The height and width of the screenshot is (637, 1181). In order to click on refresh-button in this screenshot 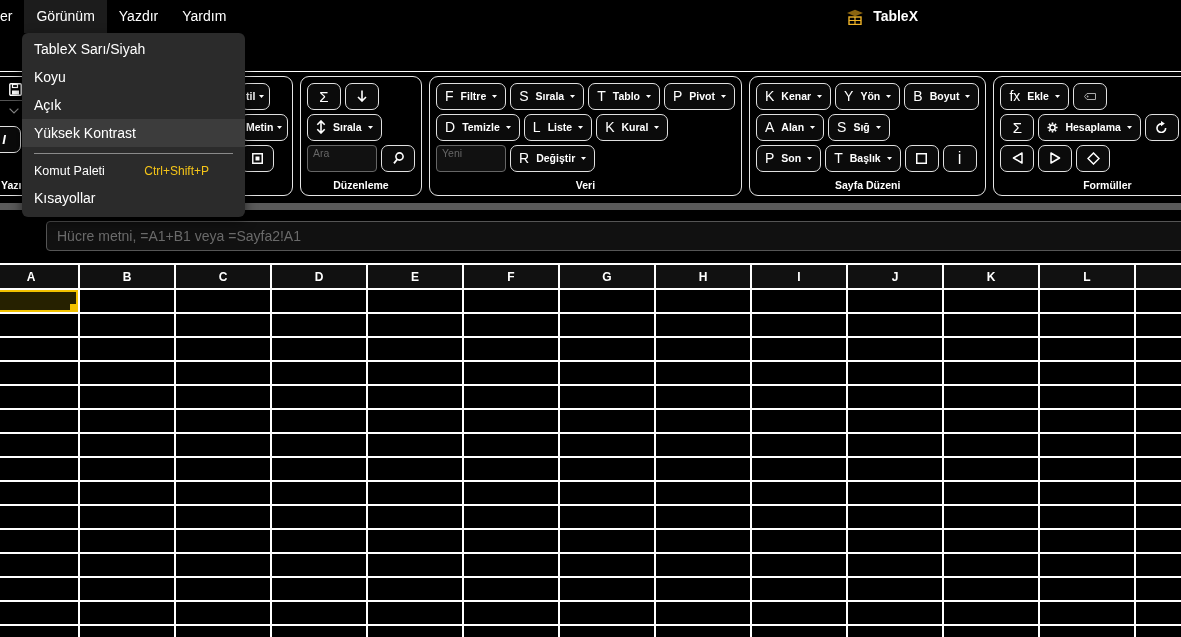, I will do `click(1161, 127)`.